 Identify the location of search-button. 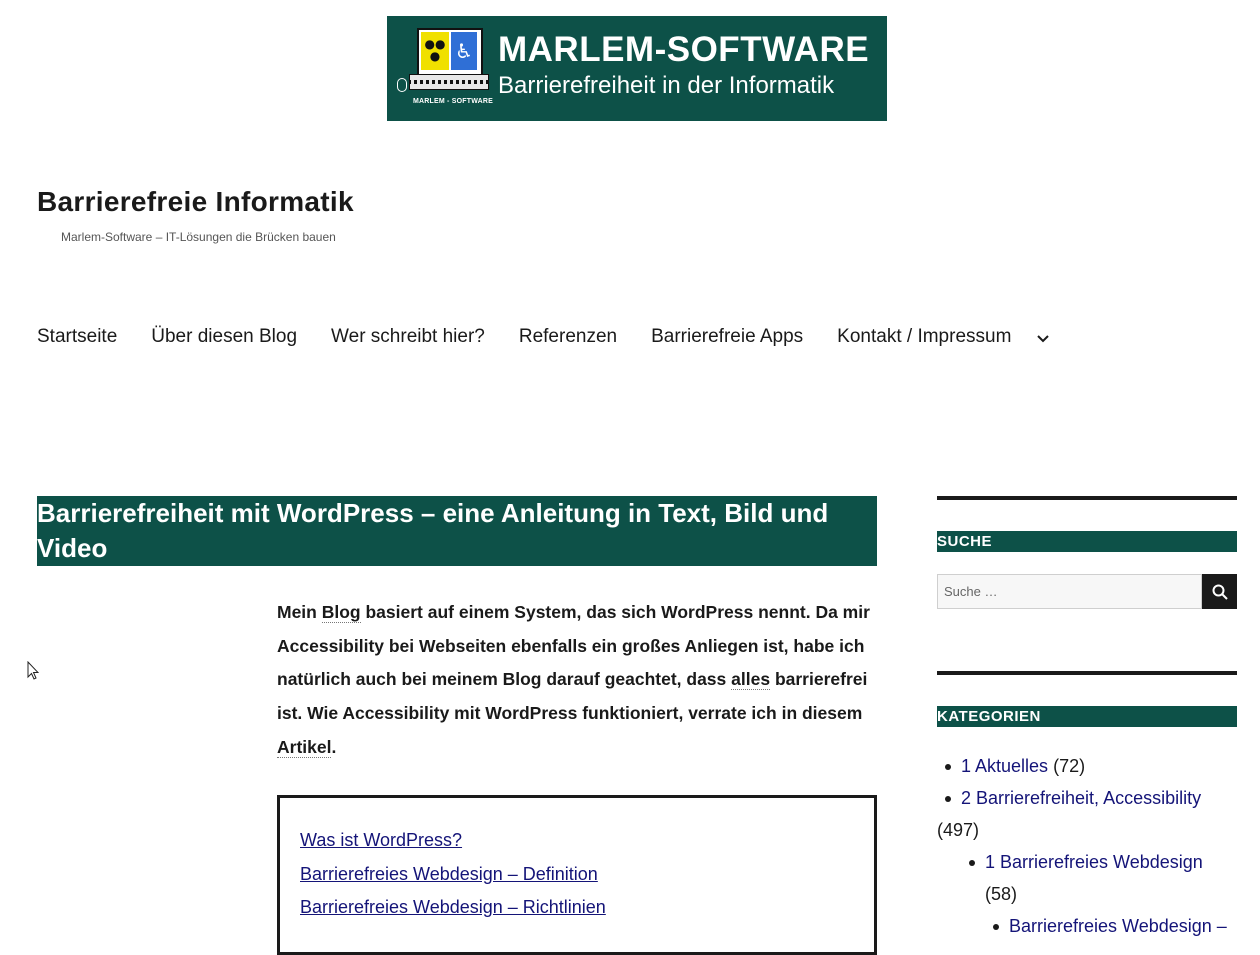
(1219, 591).